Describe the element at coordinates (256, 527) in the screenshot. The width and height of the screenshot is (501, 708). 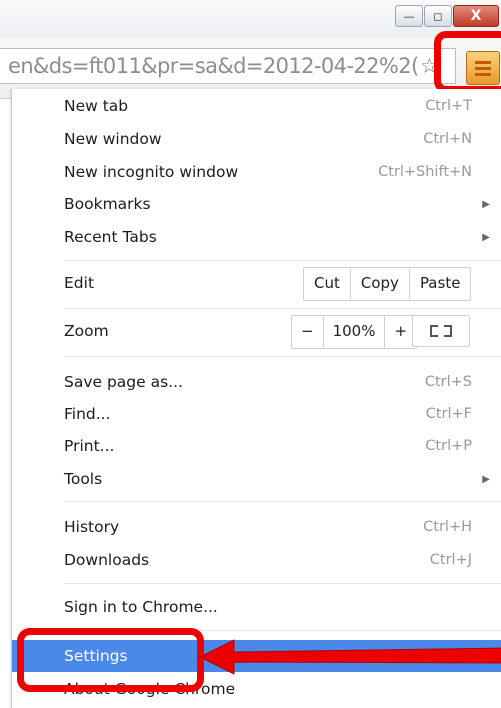
I see `menu-item-history: History Ctrl+H` at that location.